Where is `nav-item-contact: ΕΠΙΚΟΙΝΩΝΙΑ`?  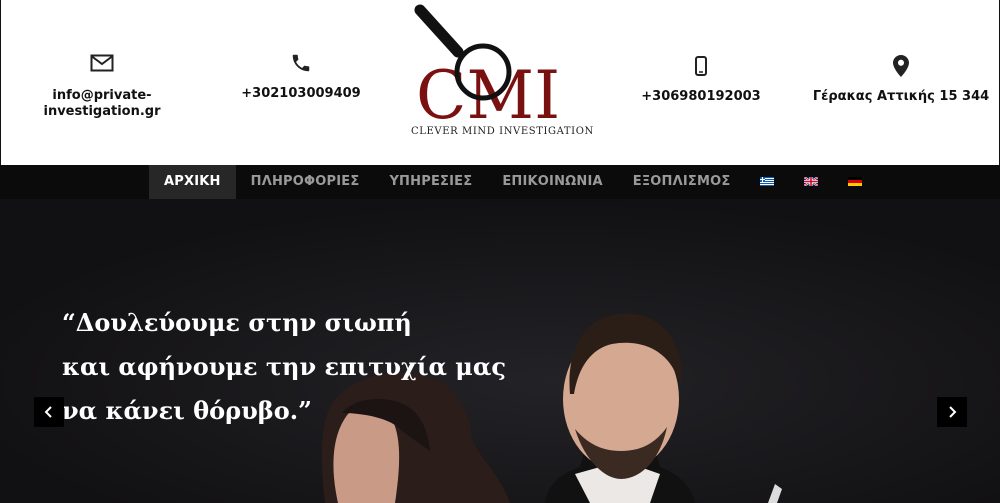
nav-item-contact: ΕΠΙΚΟΙΝΩΝΙΑ is located at coordinates (552, 182).